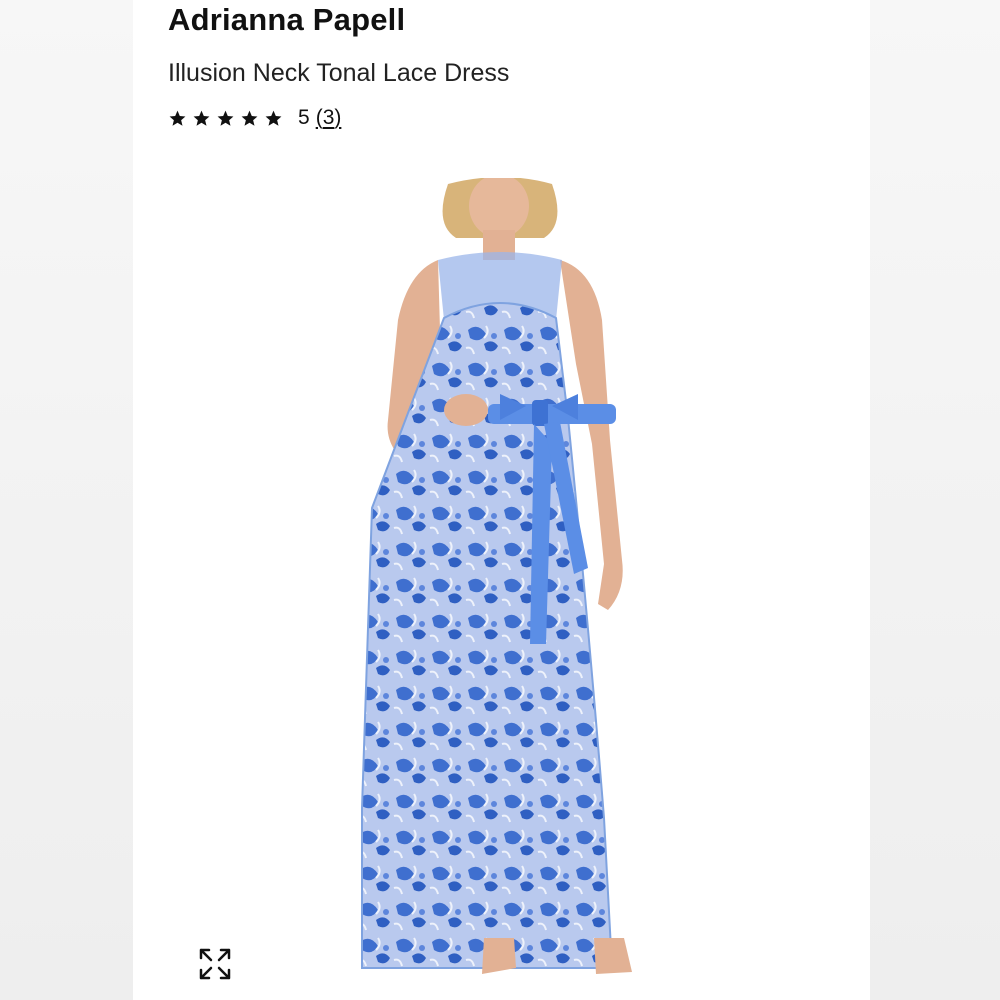 The height and width of the screenshot is (1000, 1000). What do you see at coordinates (935, 500) in the screenshot?
I see `right-blurred-margin` at bounding box center [935, 500].